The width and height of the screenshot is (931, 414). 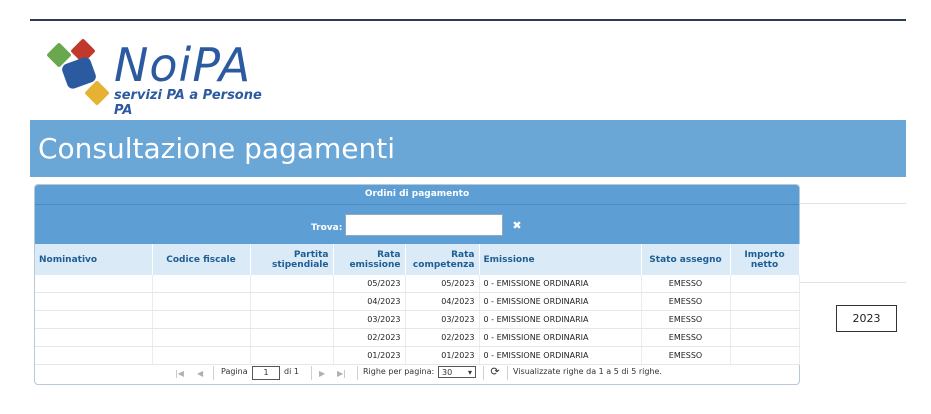 What do you see at coordinates (179, 373) in the screenshot?
I see `first-page-icon: |◀` at bounding box center [179, 373].